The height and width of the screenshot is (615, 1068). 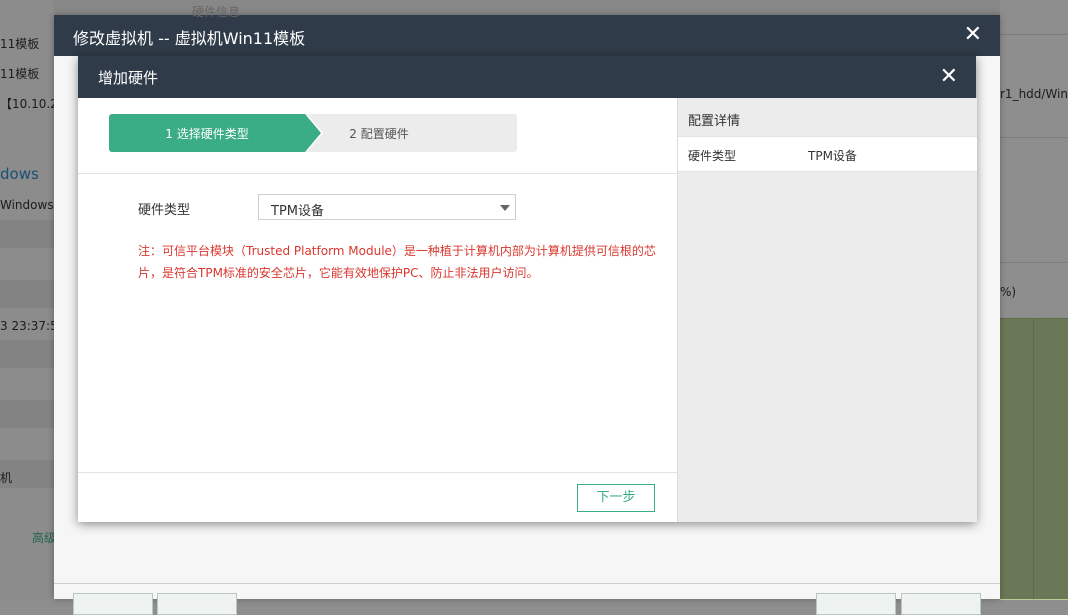 I want to click on outer-top-strip: 硬件信息, so click(x=216, y=12).